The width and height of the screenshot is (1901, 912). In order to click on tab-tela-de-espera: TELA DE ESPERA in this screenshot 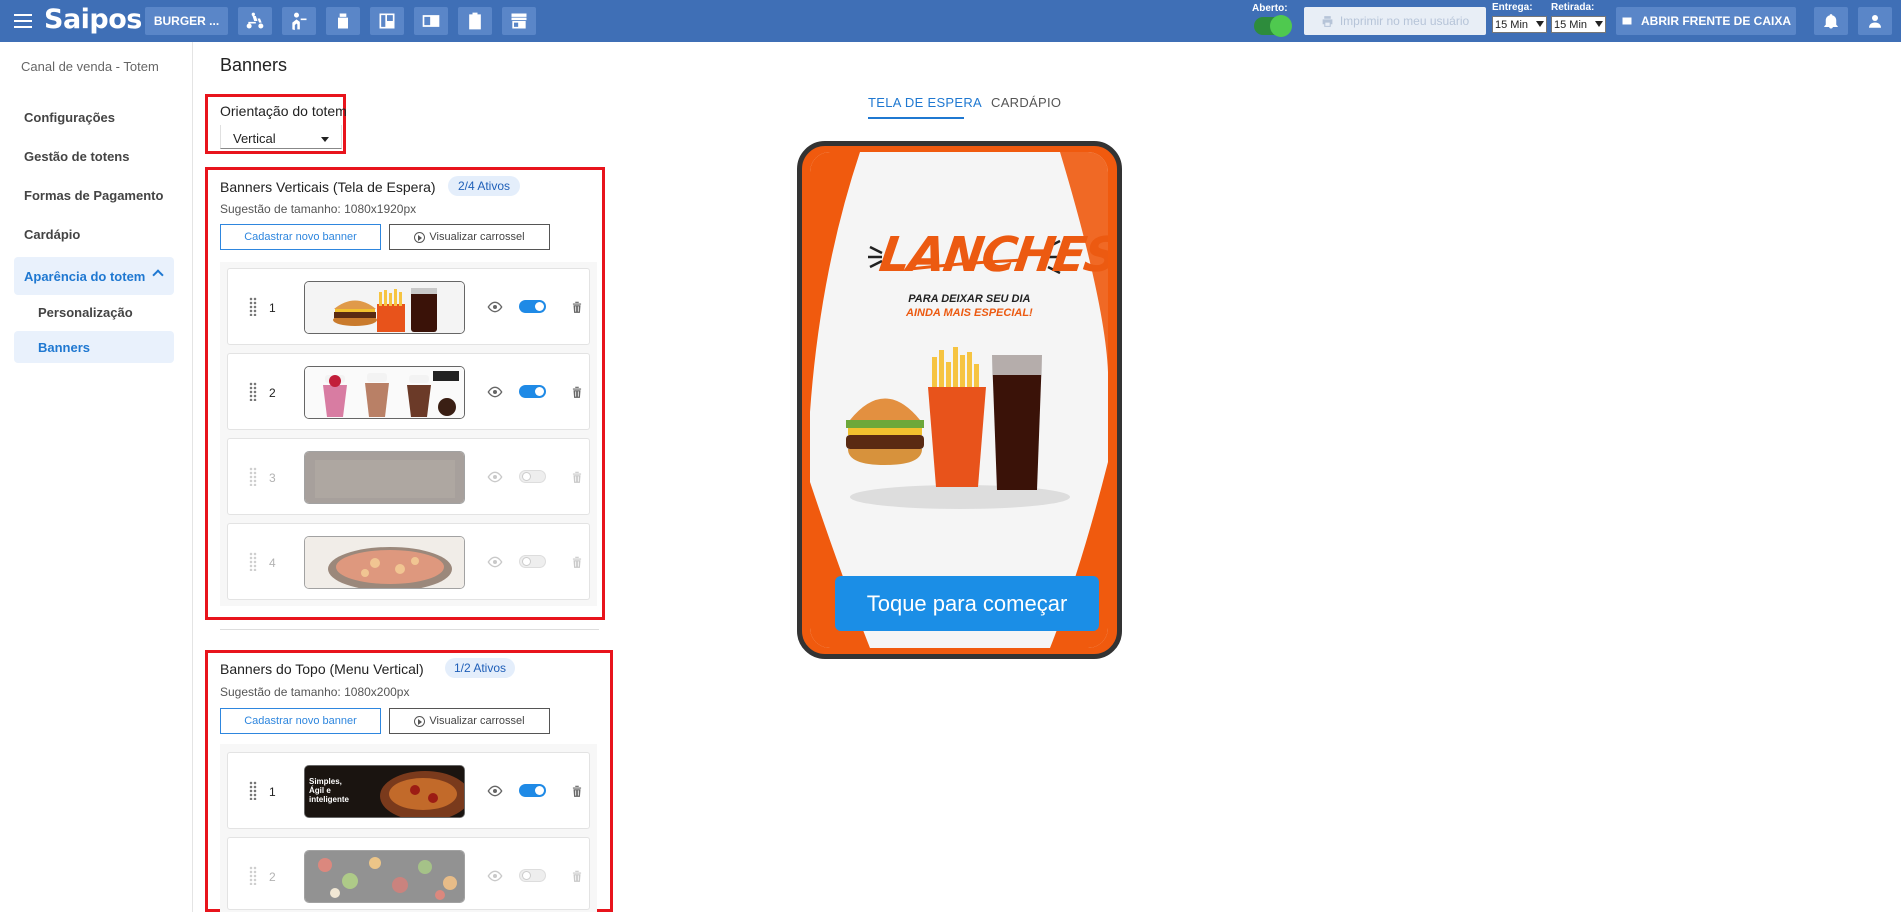, I will do `click(925, 102)`.